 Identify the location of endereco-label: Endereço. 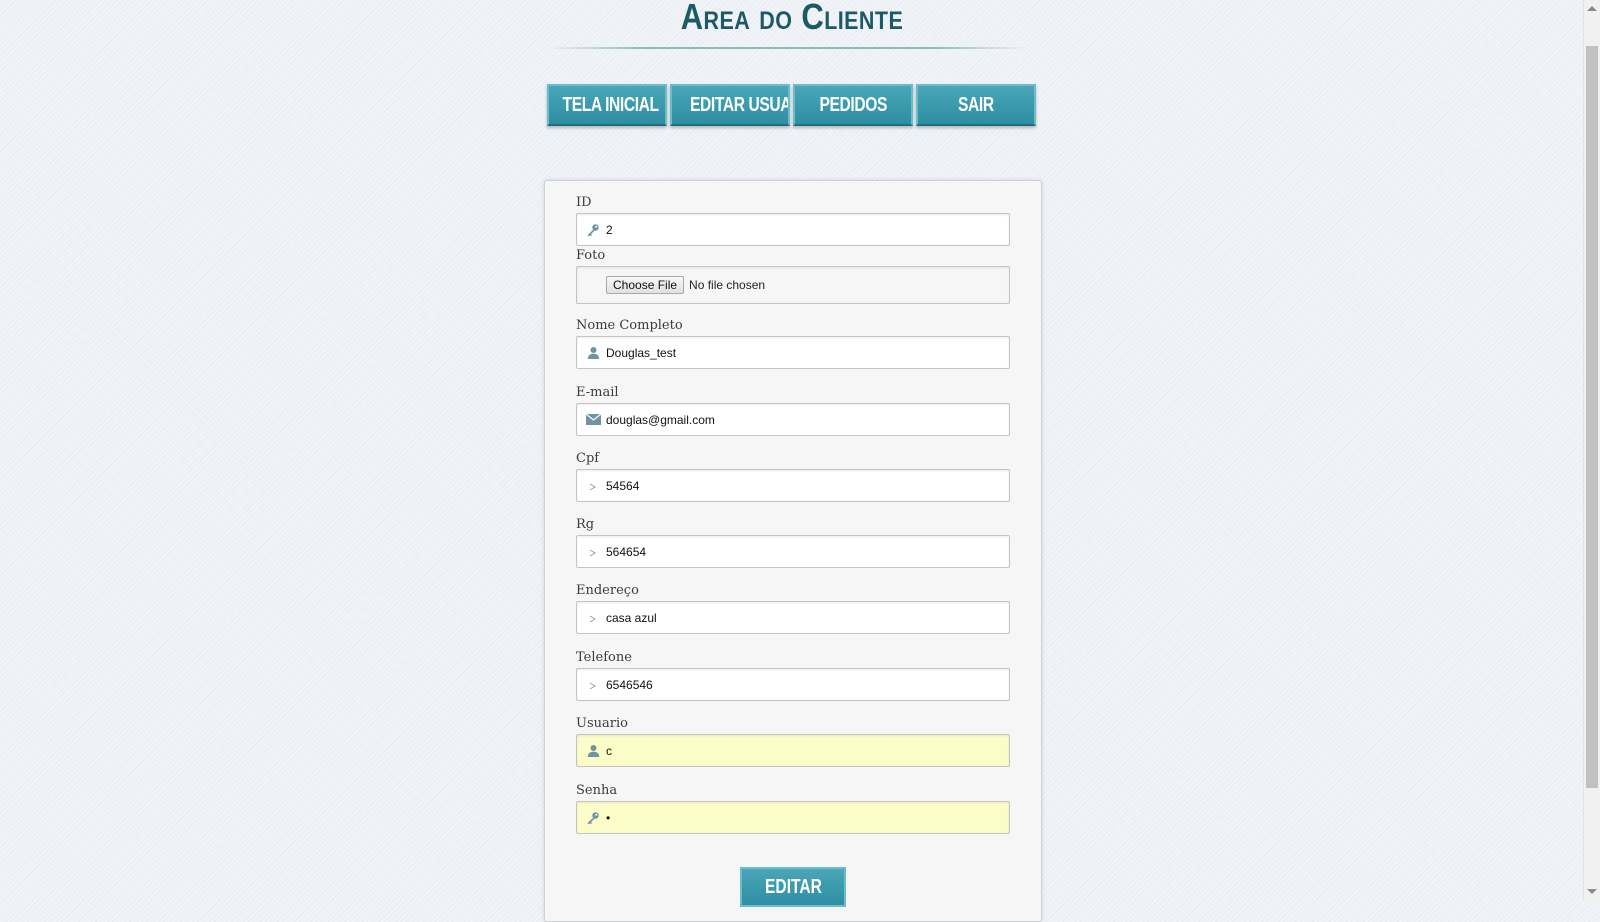
(607, 590).